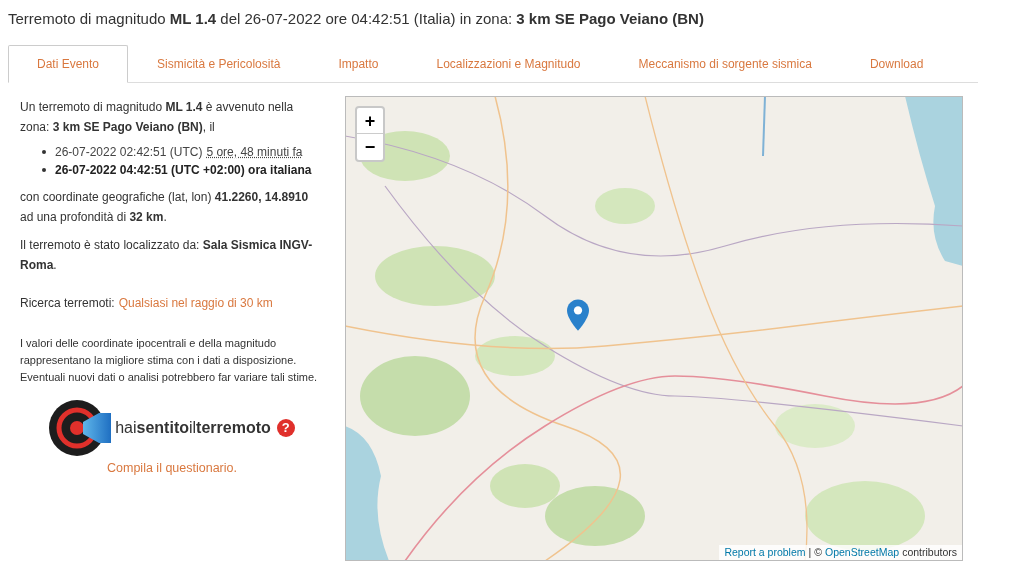 Image resolution: width=1024 pixels, height=565 pixels. What do you see at coordinates (508, 64) in the screenshot?
I see `tab: Localizzazioni e Magnitudo` at bounding box center [508, 64].